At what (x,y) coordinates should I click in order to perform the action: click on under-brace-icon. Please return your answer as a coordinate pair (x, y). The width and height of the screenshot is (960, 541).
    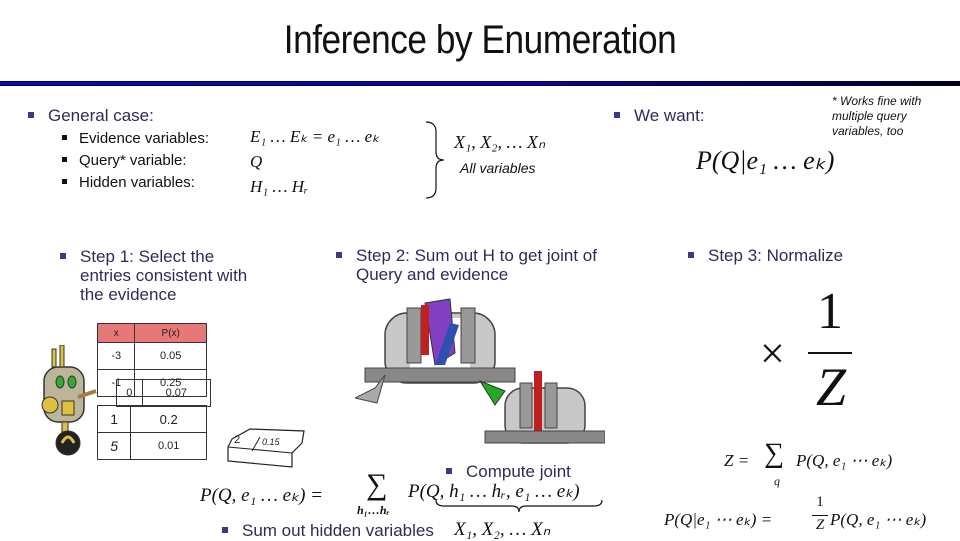
    Looking at the image, I should click on (519, 506).